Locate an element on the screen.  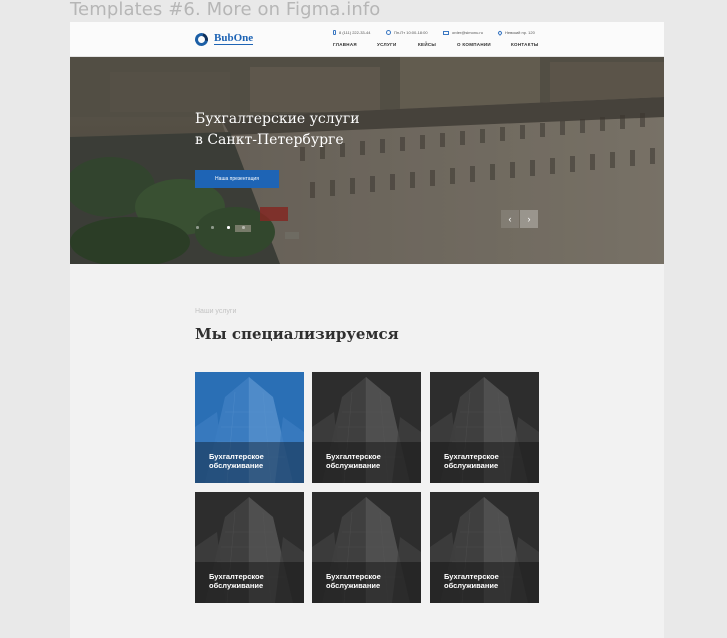
section-title: Мы специализируемся is located at coordinates (297, 334).